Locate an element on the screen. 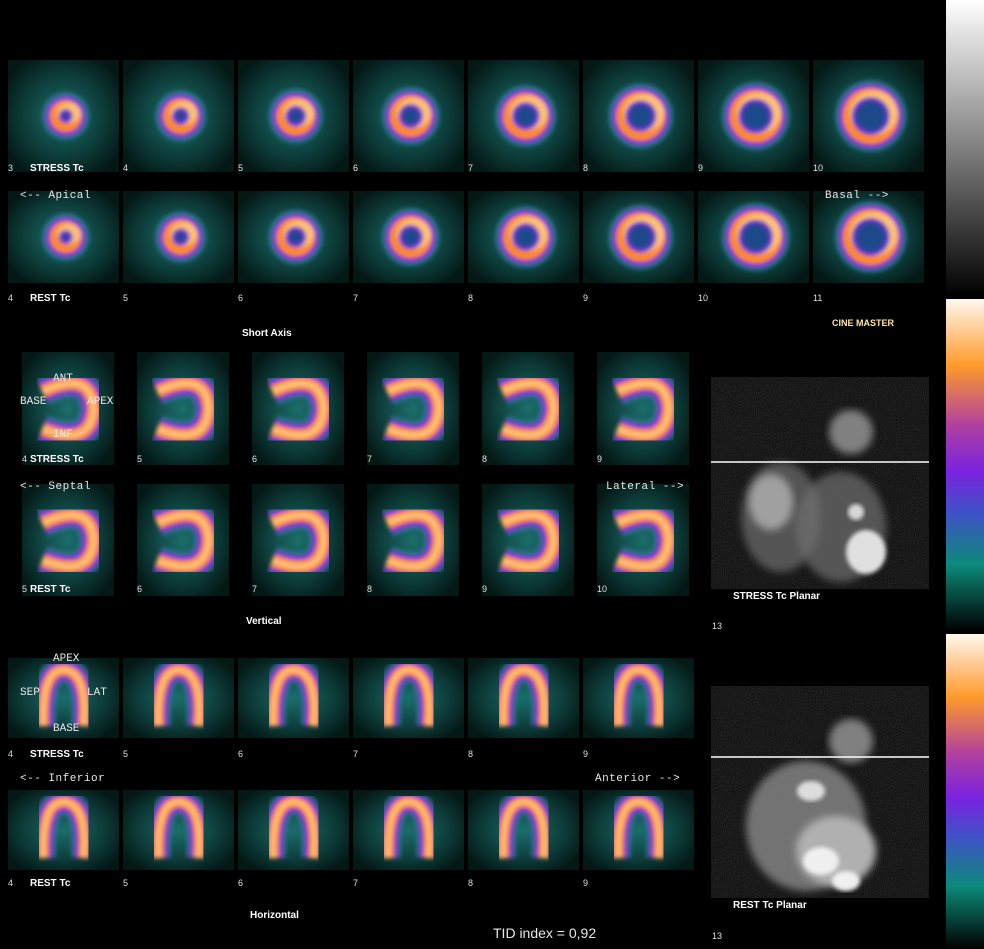 This screenshot has height=949, width=984. hla-orient-top: APEX is located at coordinates (66, 659).